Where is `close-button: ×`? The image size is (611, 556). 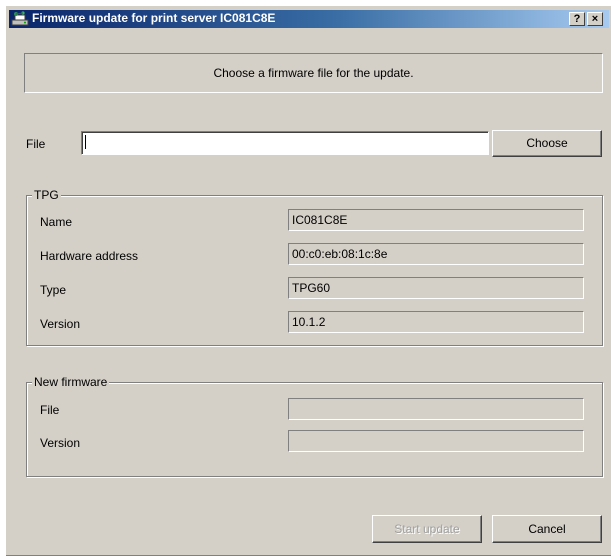
close-button: × is located at coordinates (595, 19).